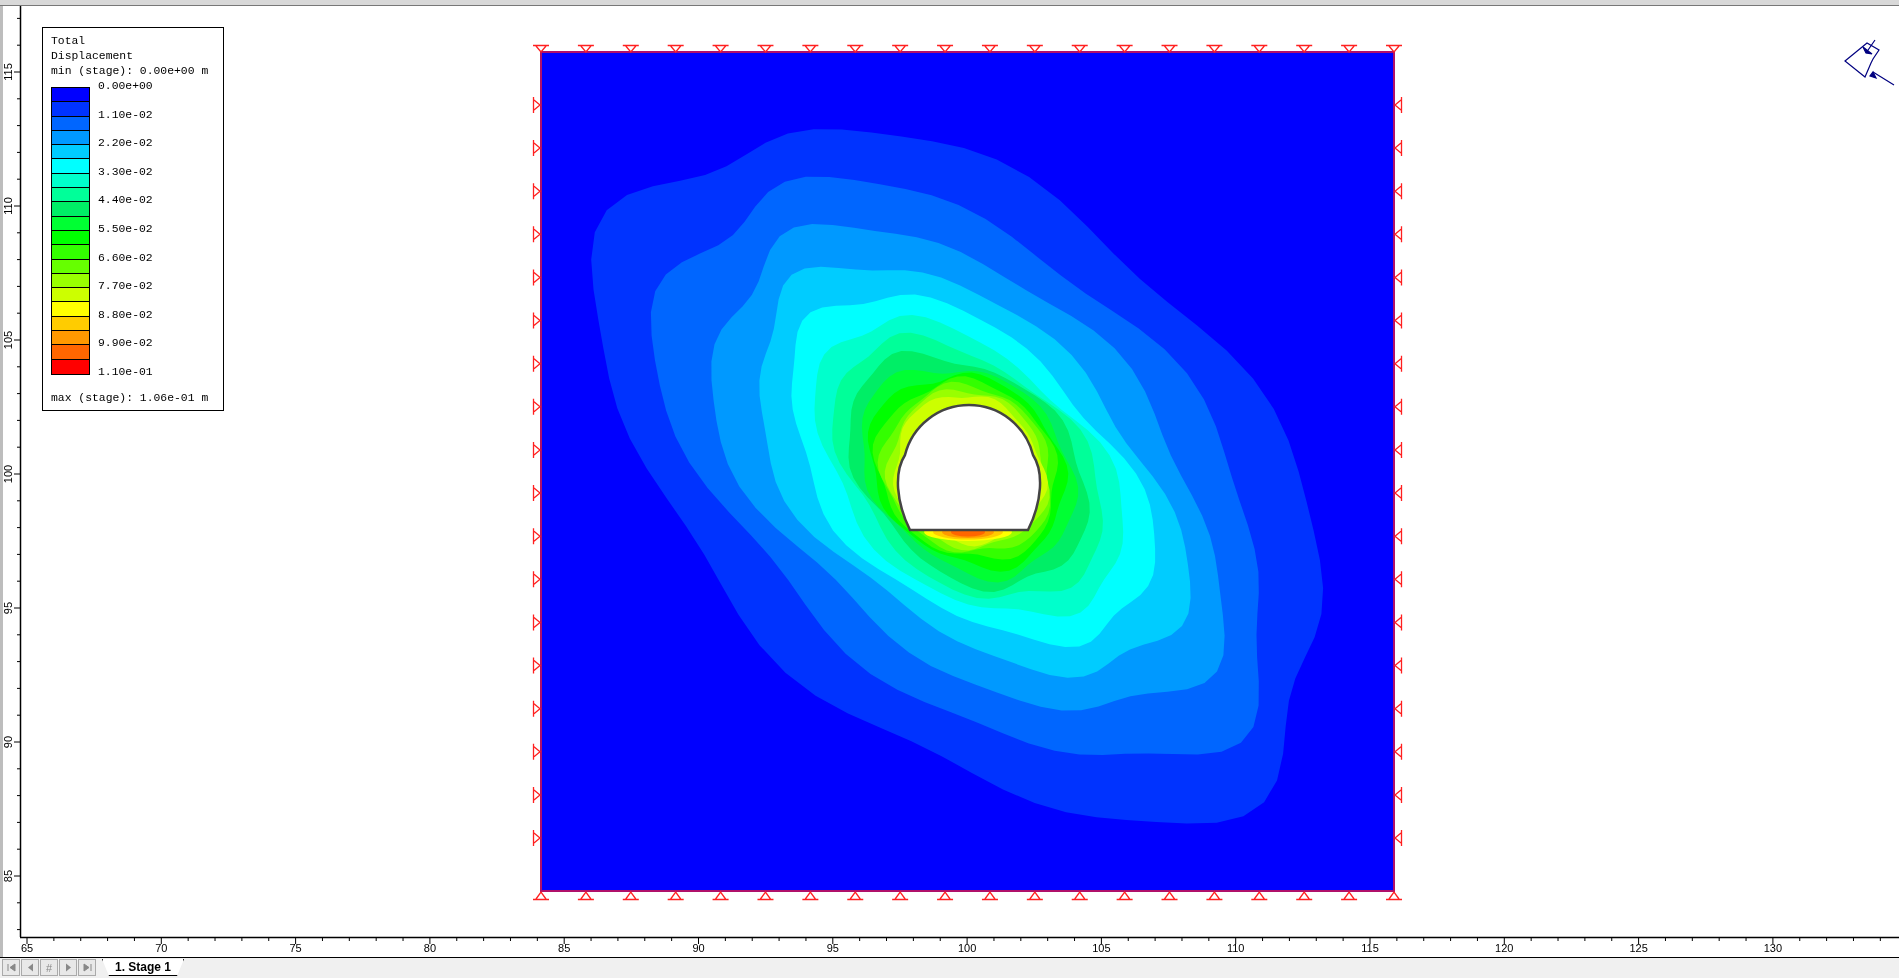  What do you see at coordinates (125, 315) in the screenshot?
I see `legend-value: 8.80e-02` at bounding box center [125, 315].